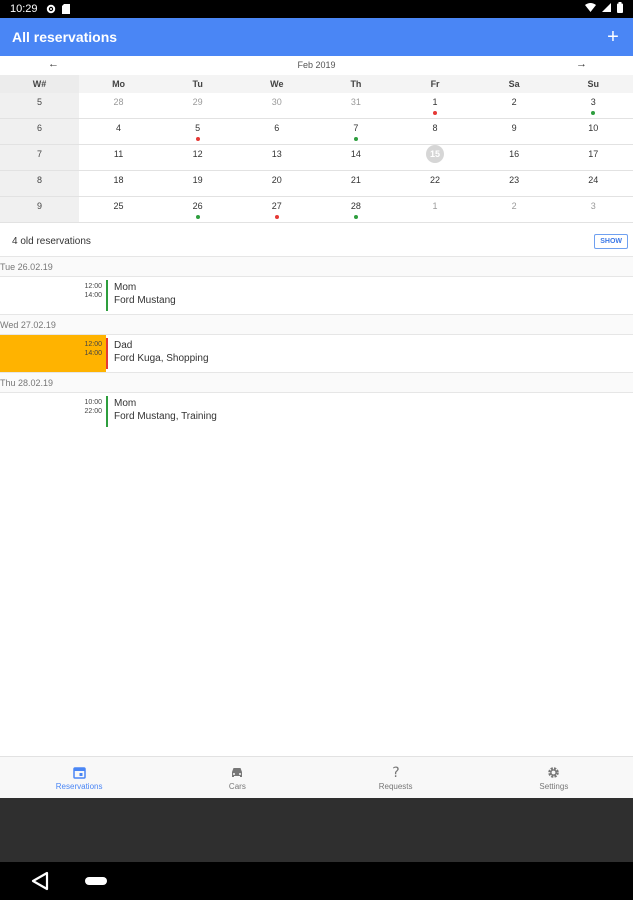 This screenshot has height=900, width=633. Describe the element at coordinates (119, 84) in the screenshot. I see `weekday-header: Mo` at that location.